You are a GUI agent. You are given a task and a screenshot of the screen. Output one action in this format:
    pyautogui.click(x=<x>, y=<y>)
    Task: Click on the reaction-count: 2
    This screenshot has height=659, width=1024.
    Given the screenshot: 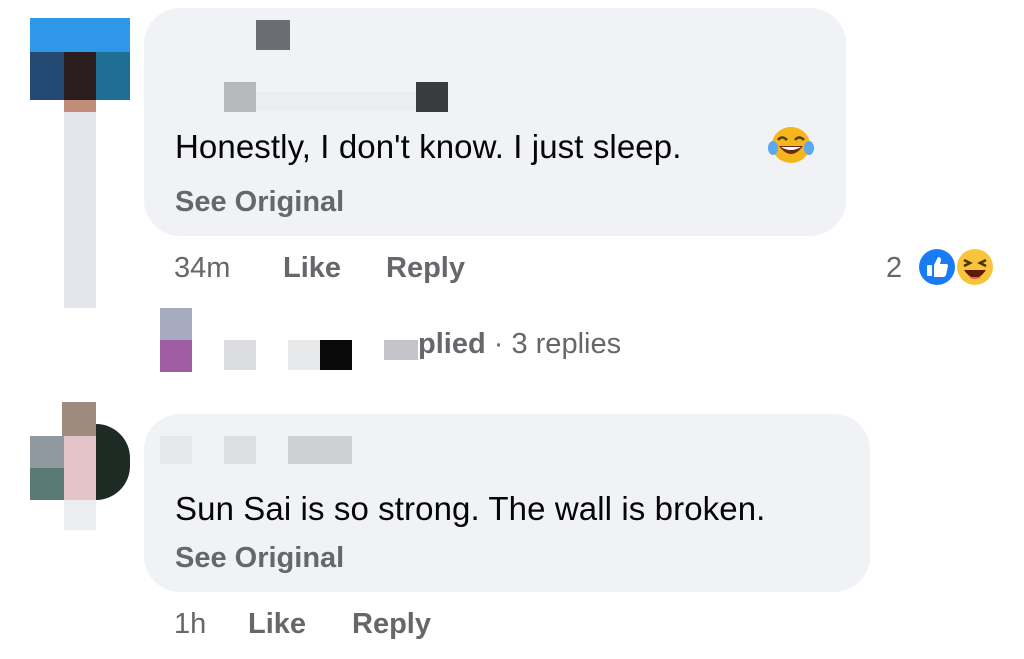 What is the action you would take?
    pyautogui.click(x=894, y=268)
    